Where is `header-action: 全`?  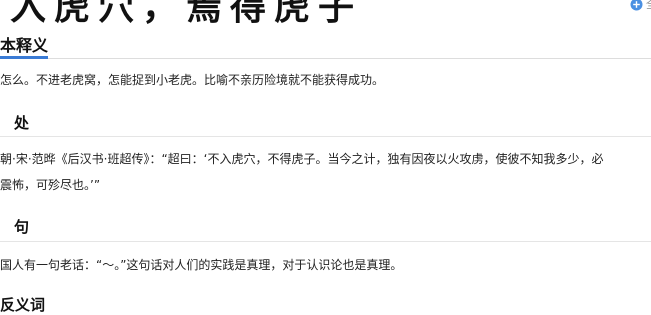 header-action: 全 is located at coordinates (640, 6).